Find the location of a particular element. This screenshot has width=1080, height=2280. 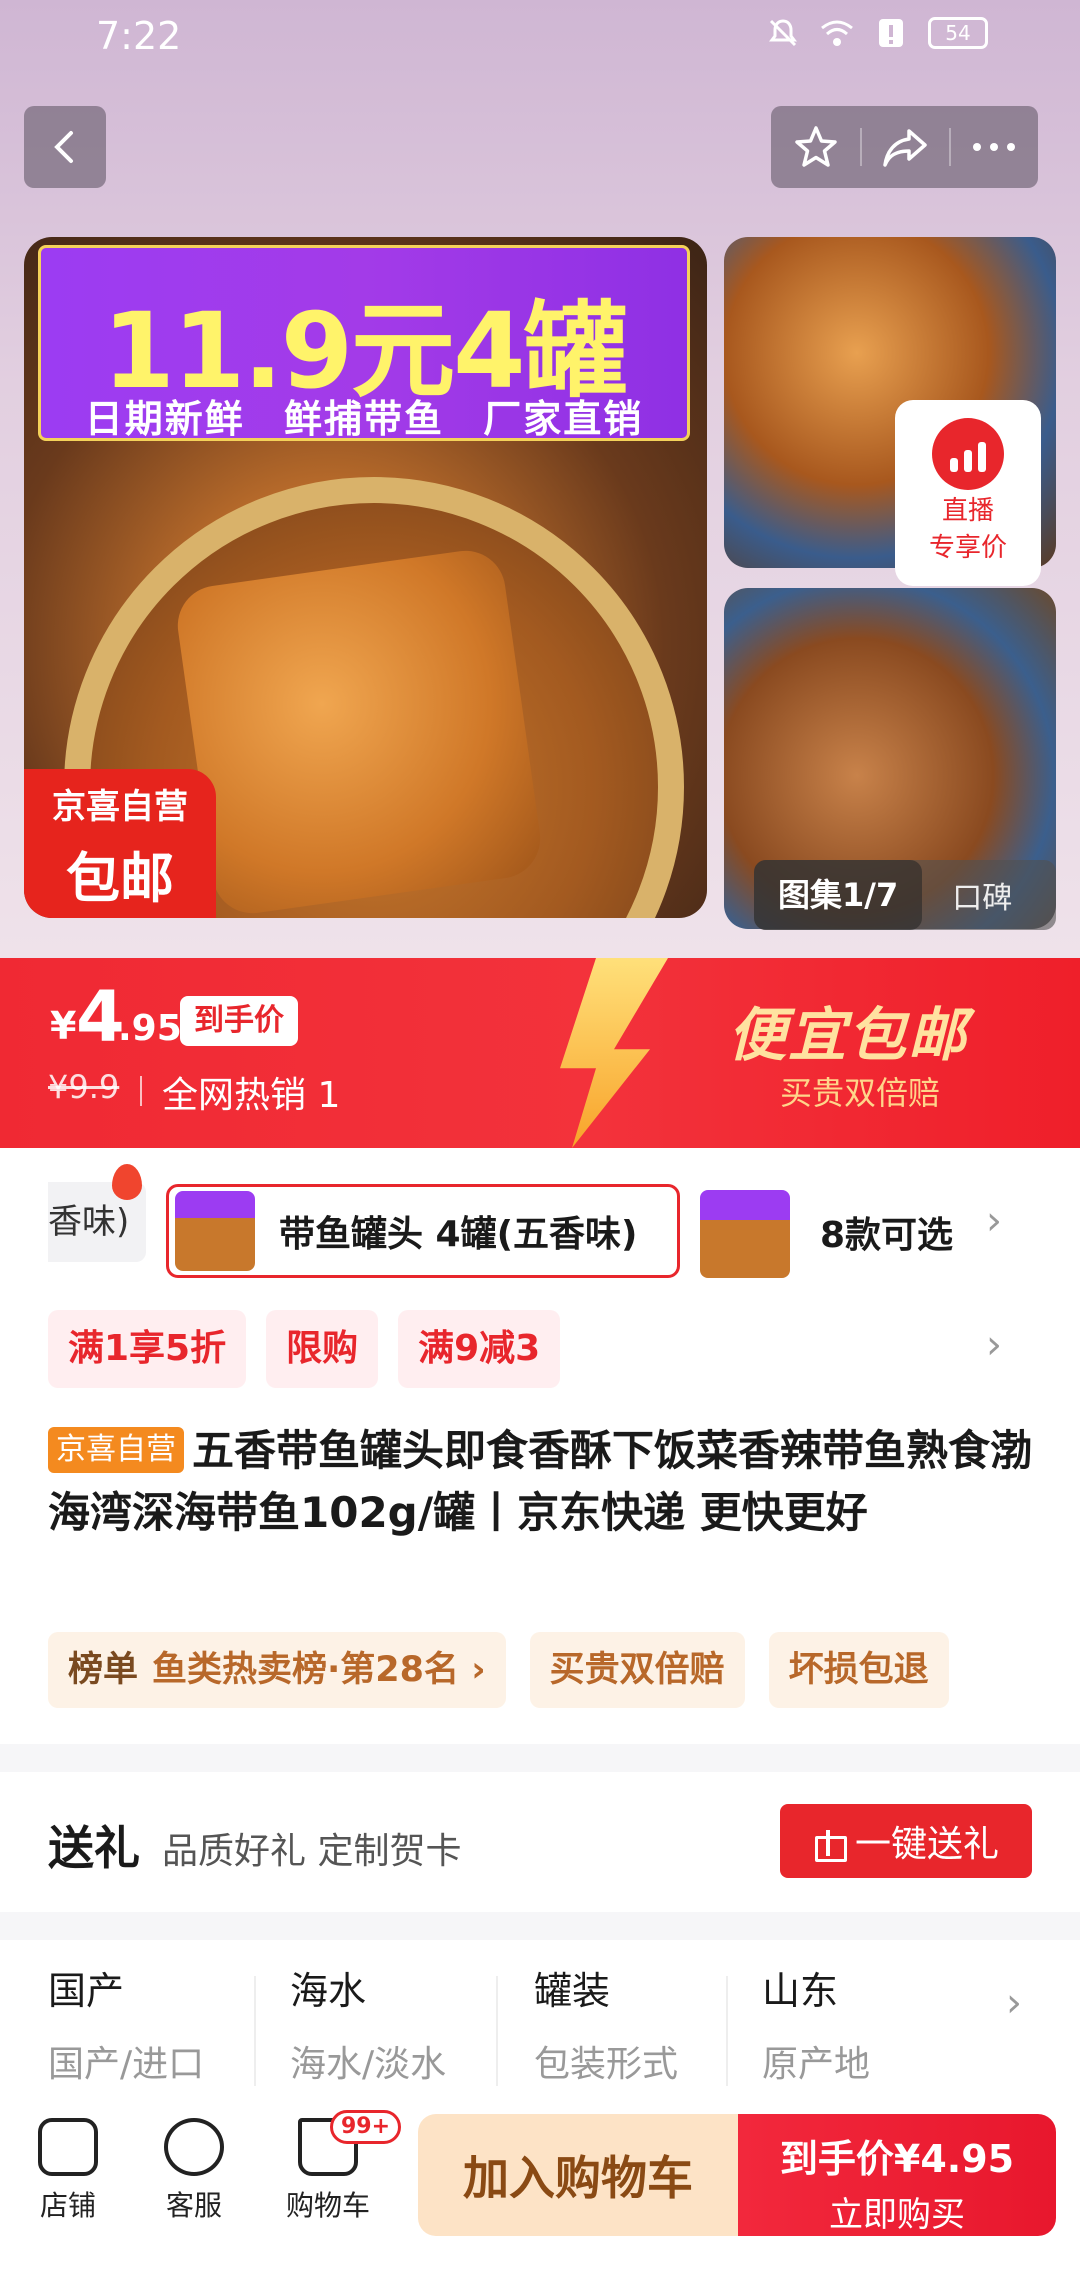

rank-tag: 榜单 鱼类热卖榜·第28名 › is located at coordinates (277, 1670).